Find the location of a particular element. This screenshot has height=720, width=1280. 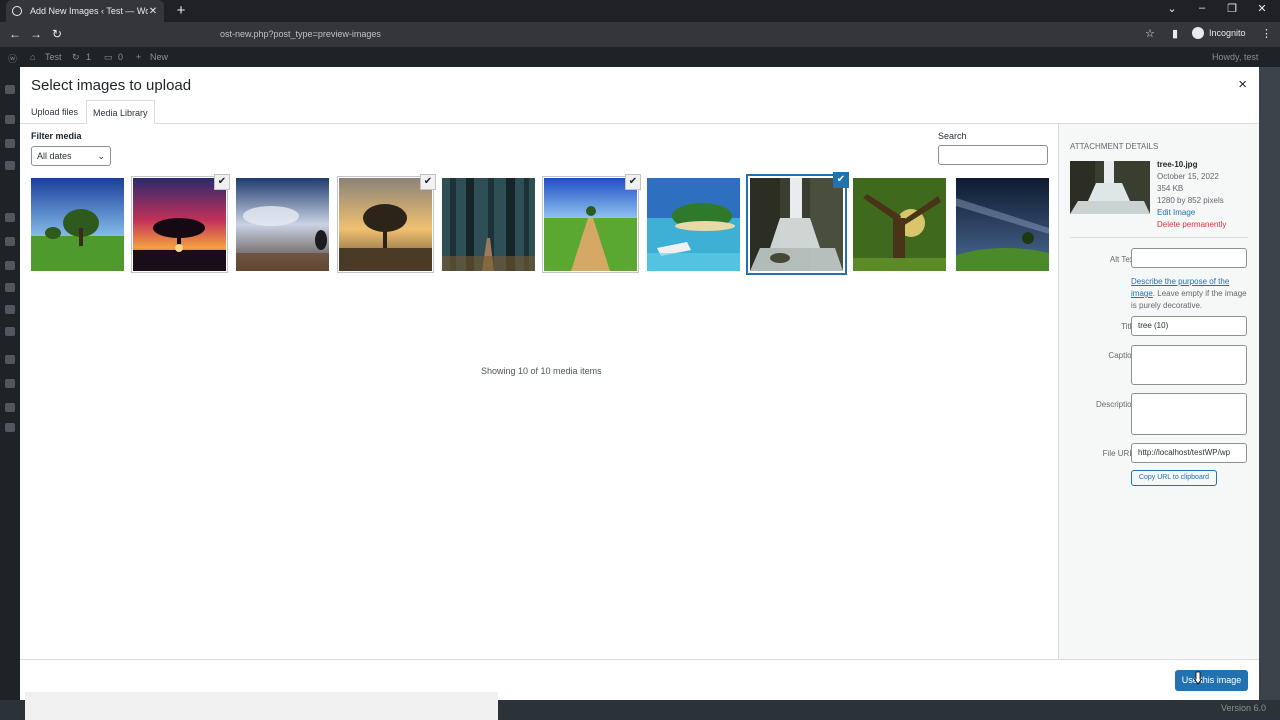

date-filter-select: All dates ⌄ is located at coordinates (71, 156).